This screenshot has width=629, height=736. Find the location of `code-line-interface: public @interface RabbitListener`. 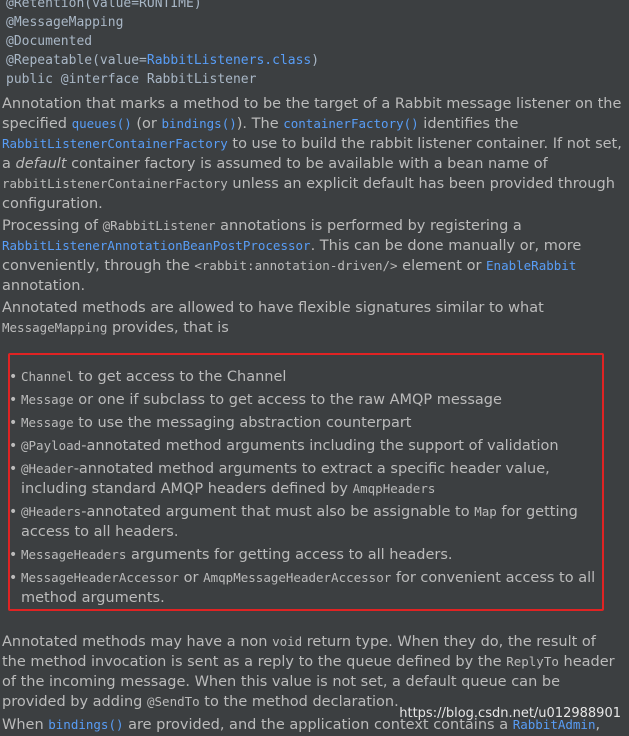

code-line-interface: public @interface RabbitListener is located at coordinates (131, 79).